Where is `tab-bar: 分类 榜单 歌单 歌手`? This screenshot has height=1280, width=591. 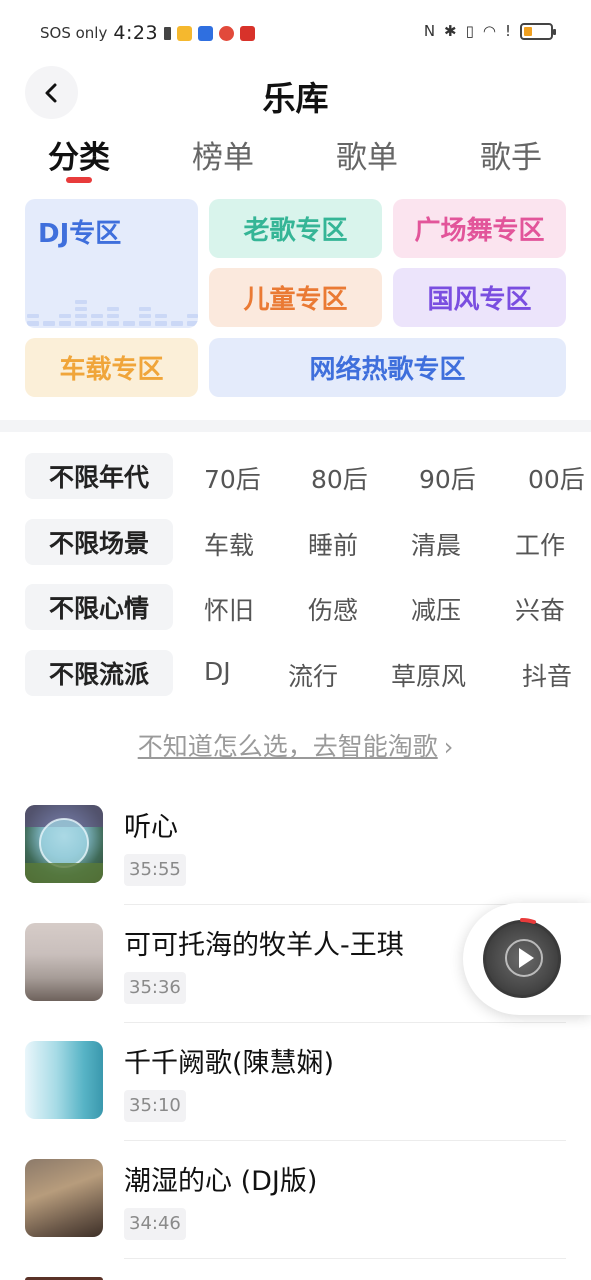
tab-bar: 分类 榜单 歌单 歌手 is located at coordinates (295, 160).